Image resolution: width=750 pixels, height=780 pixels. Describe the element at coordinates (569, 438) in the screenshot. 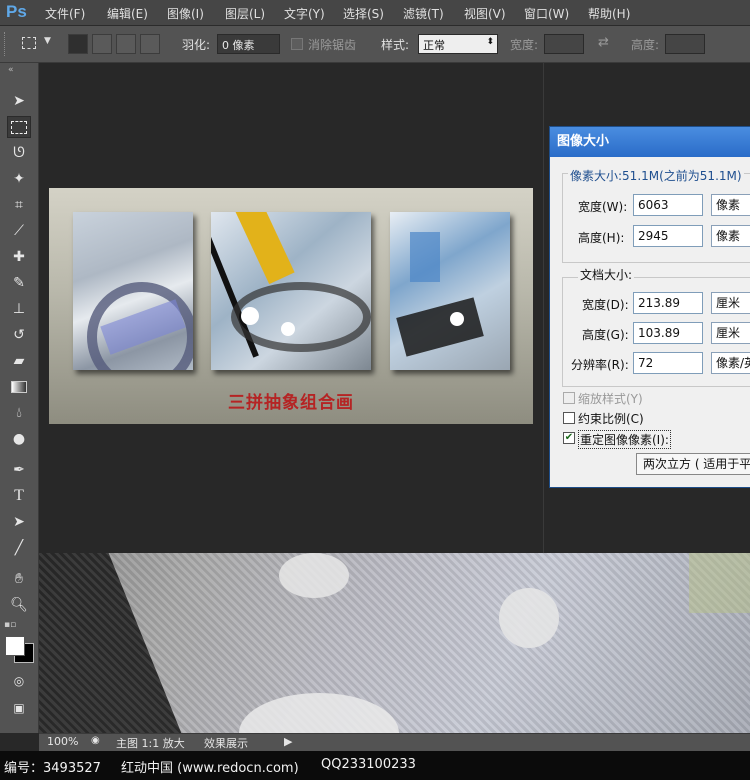

I see `resample-checkbox-checked-icon: ✔` at that location.